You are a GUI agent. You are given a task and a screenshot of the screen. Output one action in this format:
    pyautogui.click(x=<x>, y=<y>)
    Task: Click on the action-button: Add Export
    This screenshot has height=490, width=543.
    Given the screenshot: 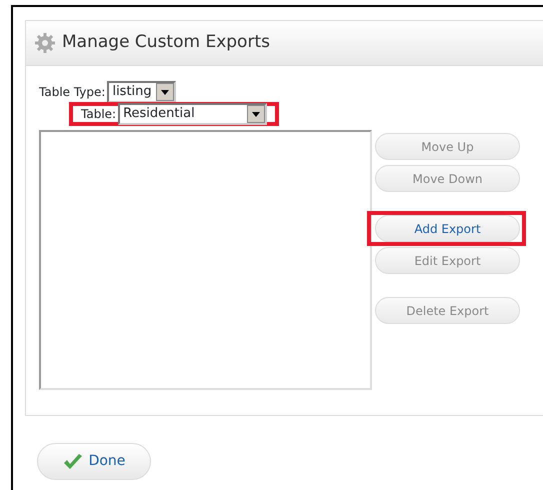 What is the action you would take?
    pyautogui.click(x=447, y=228)
    